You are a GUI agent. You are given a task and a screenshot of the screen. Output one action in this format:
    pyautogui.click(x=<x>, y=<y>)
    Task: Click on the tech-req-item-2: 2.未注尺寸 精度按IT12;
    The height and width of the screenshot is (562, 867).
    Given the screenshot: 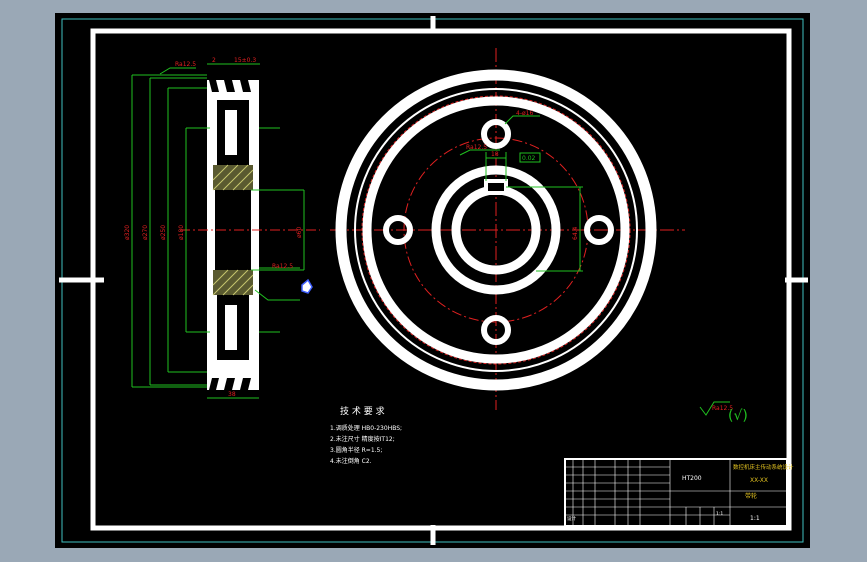 What is the action you would take?
    pyautogui.click(x=362, y=439)
    